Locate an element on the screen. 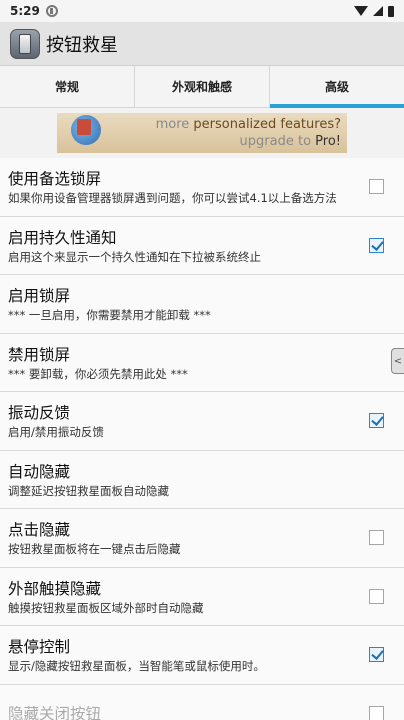  banner-line2-strong: Pro! is located at coordinates (328, 141).